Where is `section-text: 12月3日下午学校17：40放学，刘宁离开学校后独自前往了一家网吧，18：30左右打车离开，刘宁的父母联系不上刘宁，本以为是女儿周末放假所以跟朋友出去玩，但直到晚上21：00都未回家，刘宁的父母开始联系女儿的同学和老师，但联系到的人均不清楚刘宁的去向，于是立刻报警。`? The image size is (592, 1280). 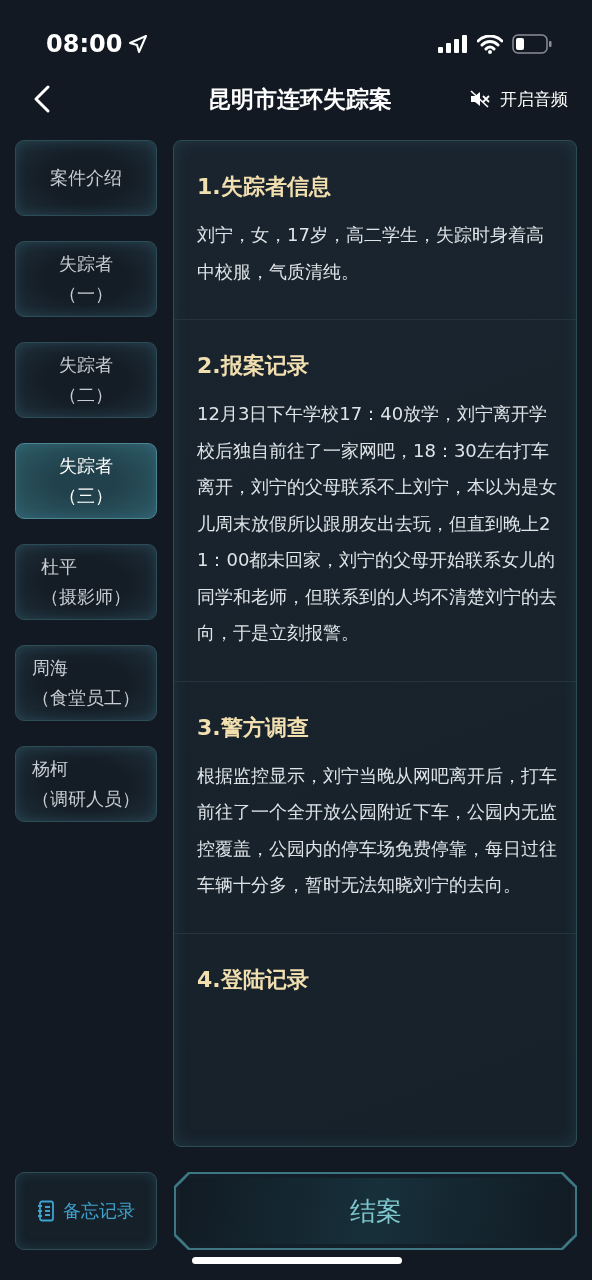
section-text: 12月3日下午学校17：40放学，刘宁离开学校后独自前往了一家网吧，18：30左右打车离开，刘宁的父母联系不上刘宁，本以为是女儿周末放假所以跟朋友出去玩，但直到晚上21：00都未回家，刘宁的父母开始联系女儿的同学和老师，但联系到的人均不清楚刘宁的去向，于是立刻报警。 is located at coordinates (377, 523).